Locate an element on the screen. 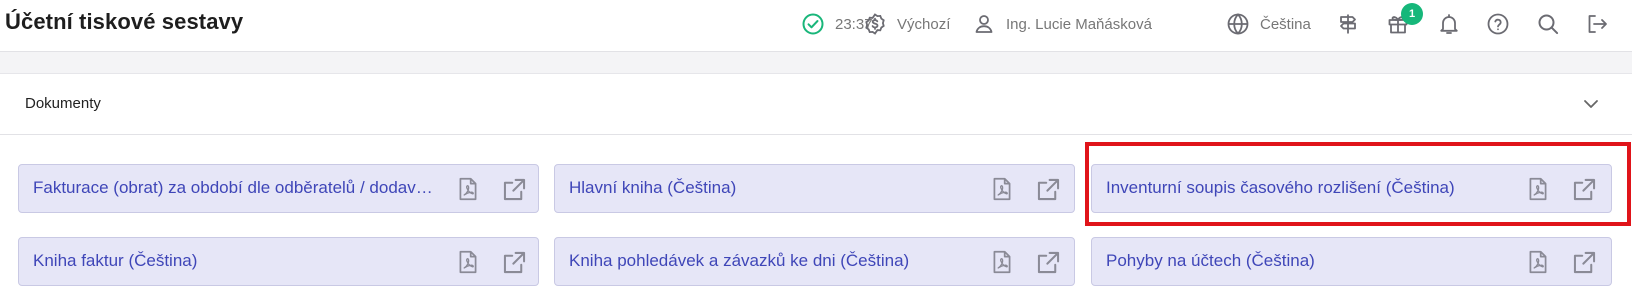 This screenshot has height=308, width=1632. currency-selector: Výchozí is located at coordinates (906, 24).